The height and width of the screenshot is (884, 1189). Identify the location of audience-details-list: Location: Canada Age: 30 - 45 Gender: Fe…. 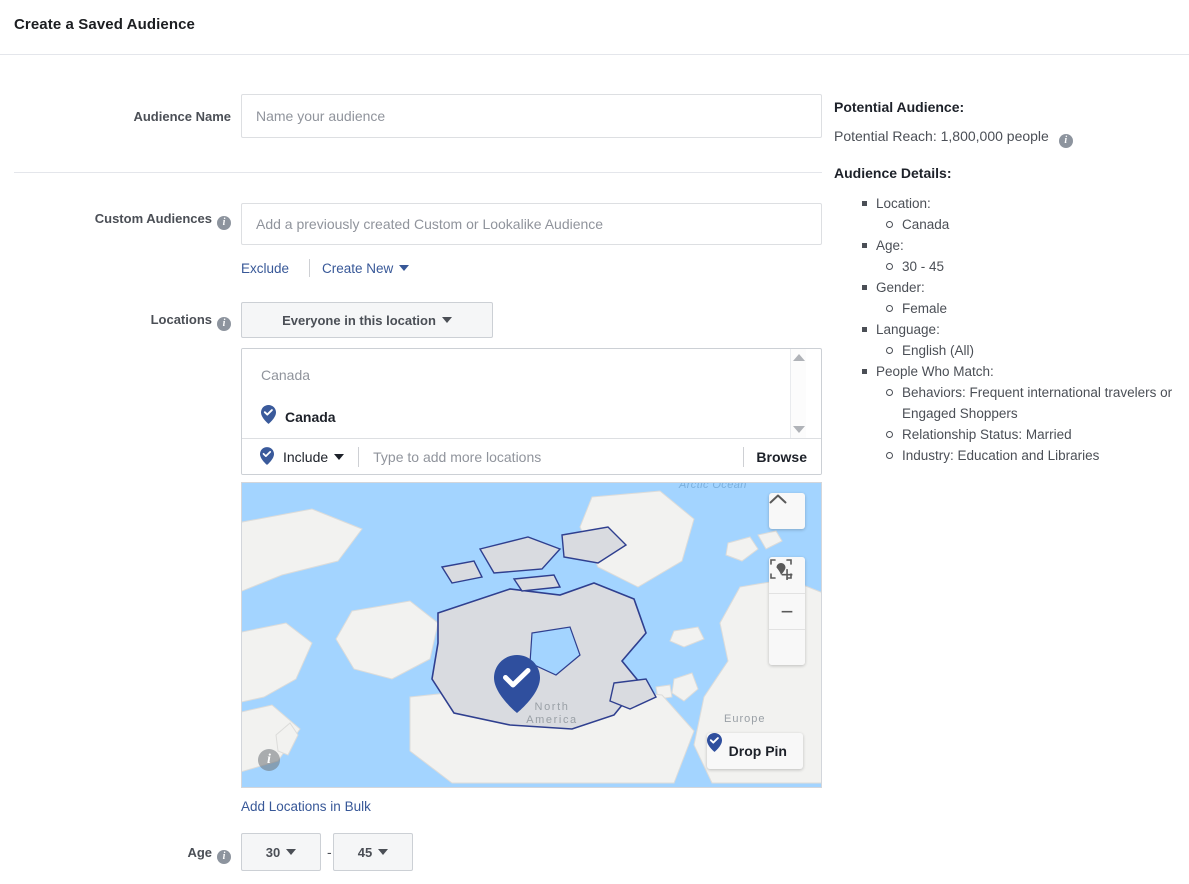
(1020, 329).